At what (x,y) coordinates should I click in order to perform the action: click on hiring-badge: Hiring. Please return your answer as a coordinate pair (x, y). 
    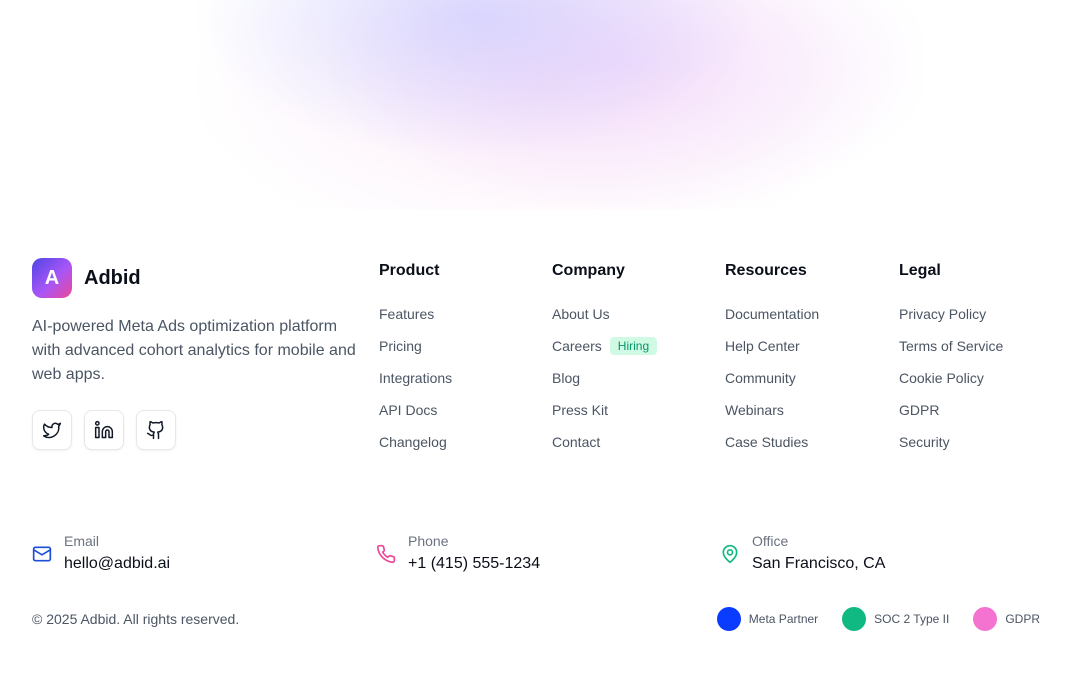
    Looking at the image, I should click on (633, 346).